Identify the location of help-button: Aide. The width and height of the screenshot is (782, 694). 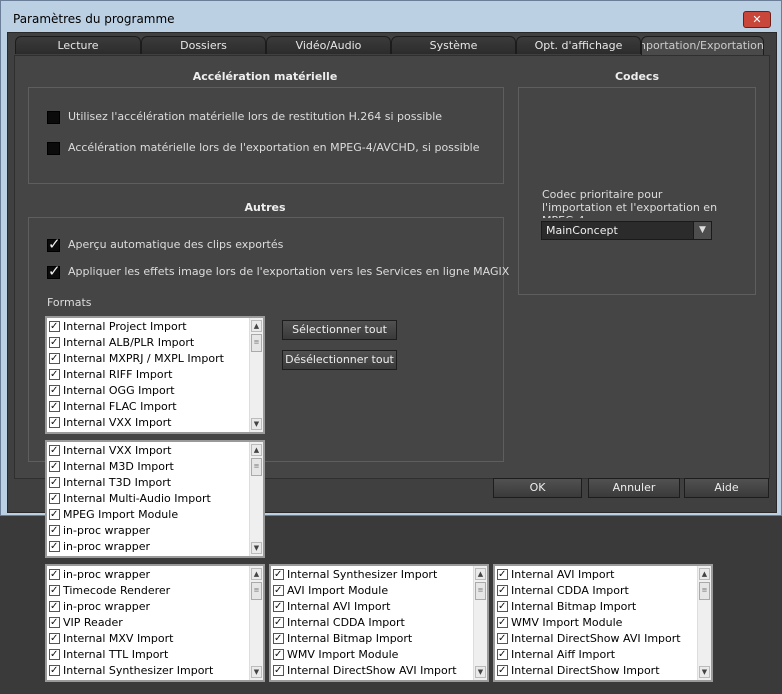
(726, 488).